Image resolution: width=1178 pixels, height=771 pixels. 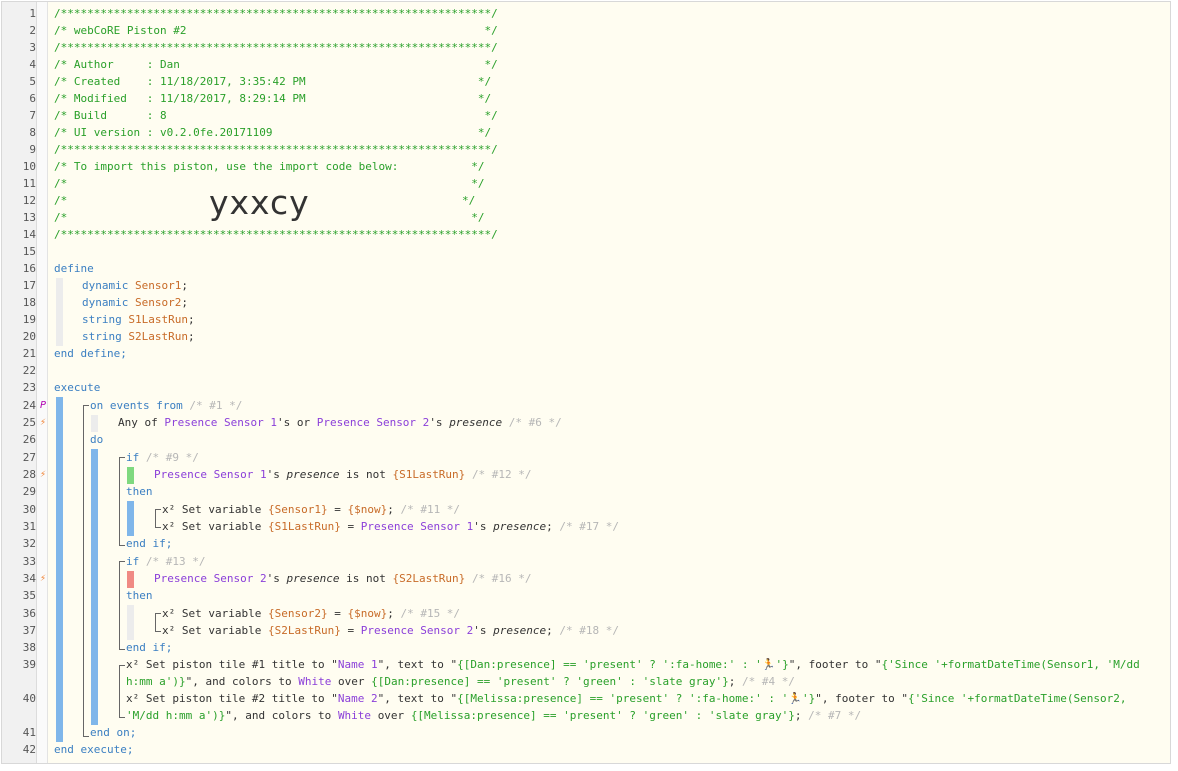 I want to click on restriction-marker-icon: P, so click(x=43, y=405).